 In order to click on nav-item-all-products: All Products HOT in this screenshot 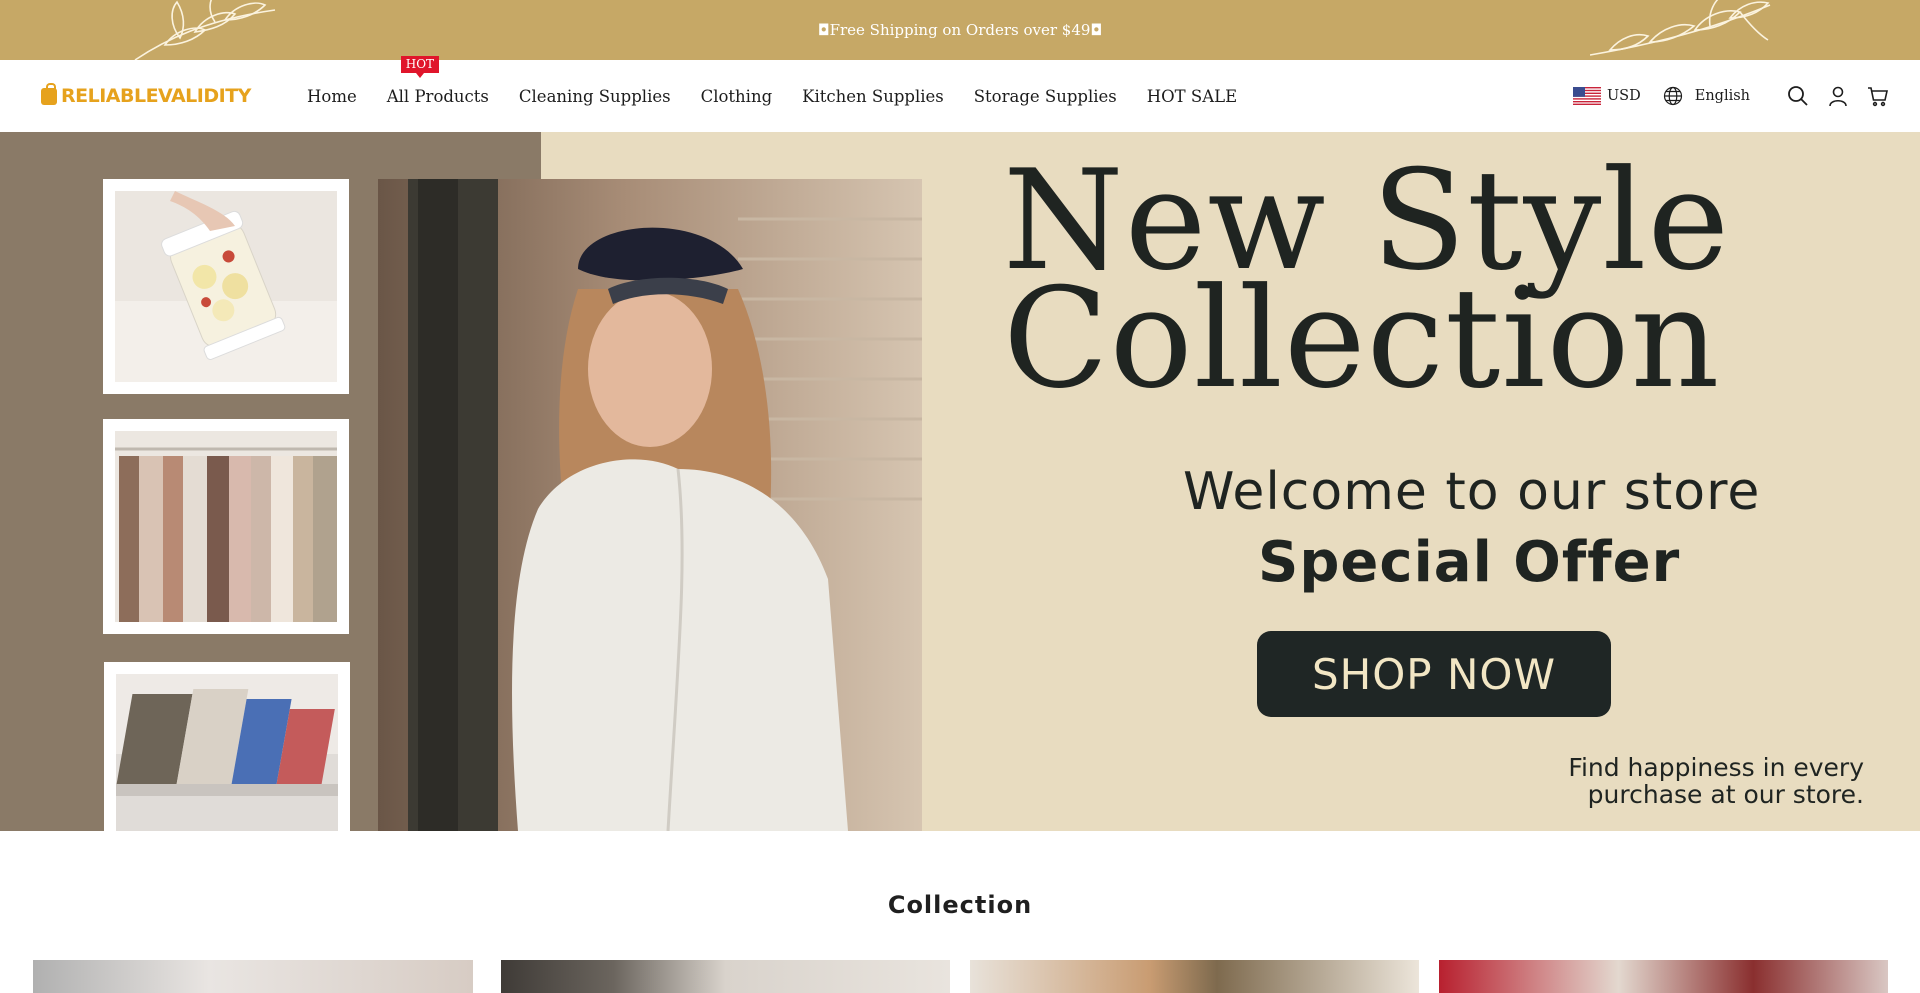, I will do `click(438, 80)`.